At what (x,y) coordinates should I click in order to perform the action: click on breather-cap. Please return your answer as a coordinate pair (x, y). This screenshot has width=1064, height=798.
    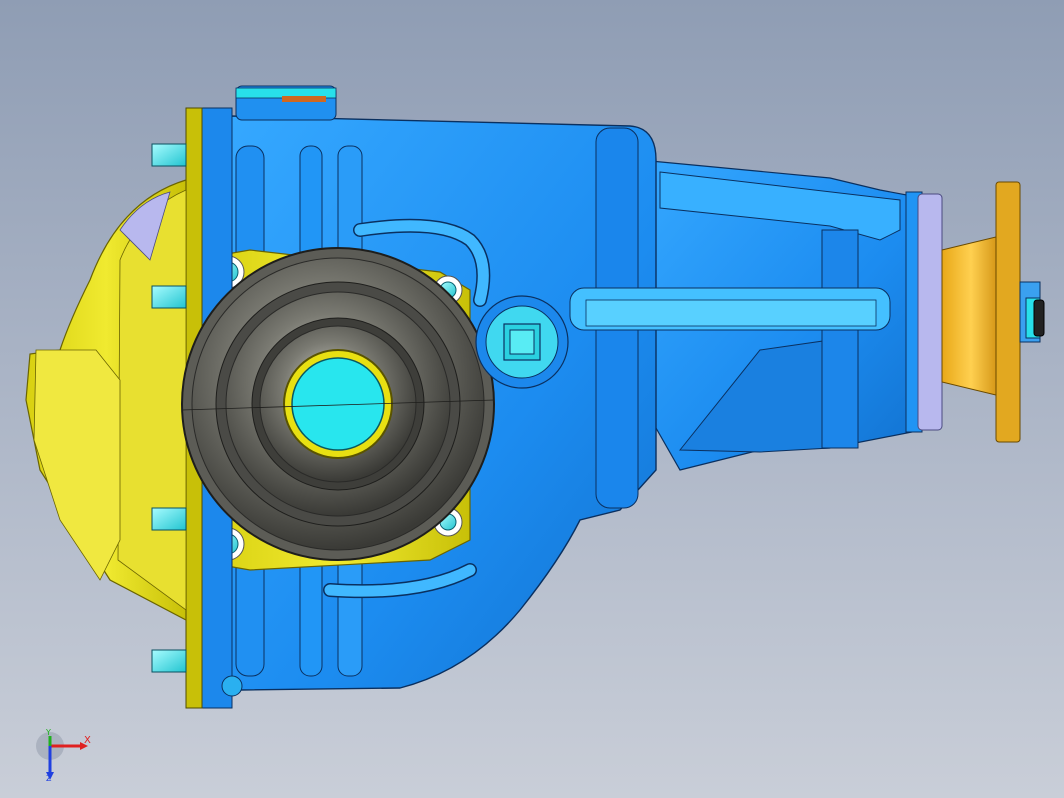
    Looking at the image, I should click on (232, 686).